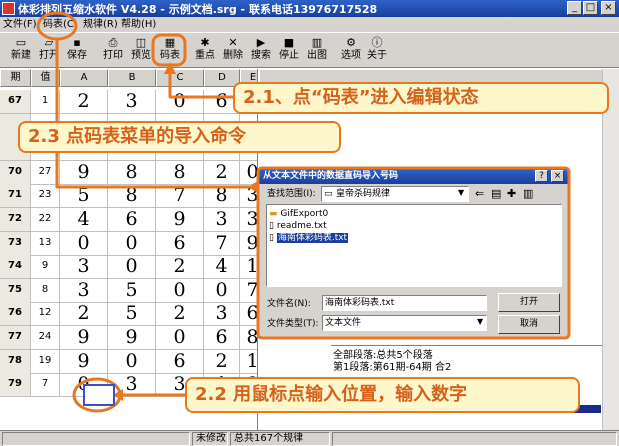 The height and width of the screenshot is (446, 619). Describe the element at coordinates (289, 50) in the screenshot. I see `toolbar-stop-button: ■ 停止` at that location.